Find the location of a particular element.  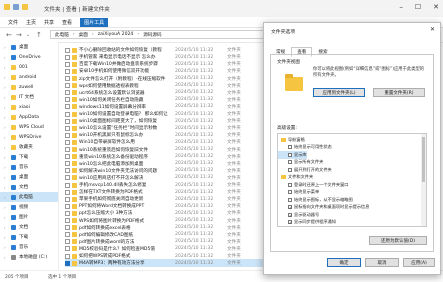

sidebar-item: › 文档 is located at coordinates (29, 187).